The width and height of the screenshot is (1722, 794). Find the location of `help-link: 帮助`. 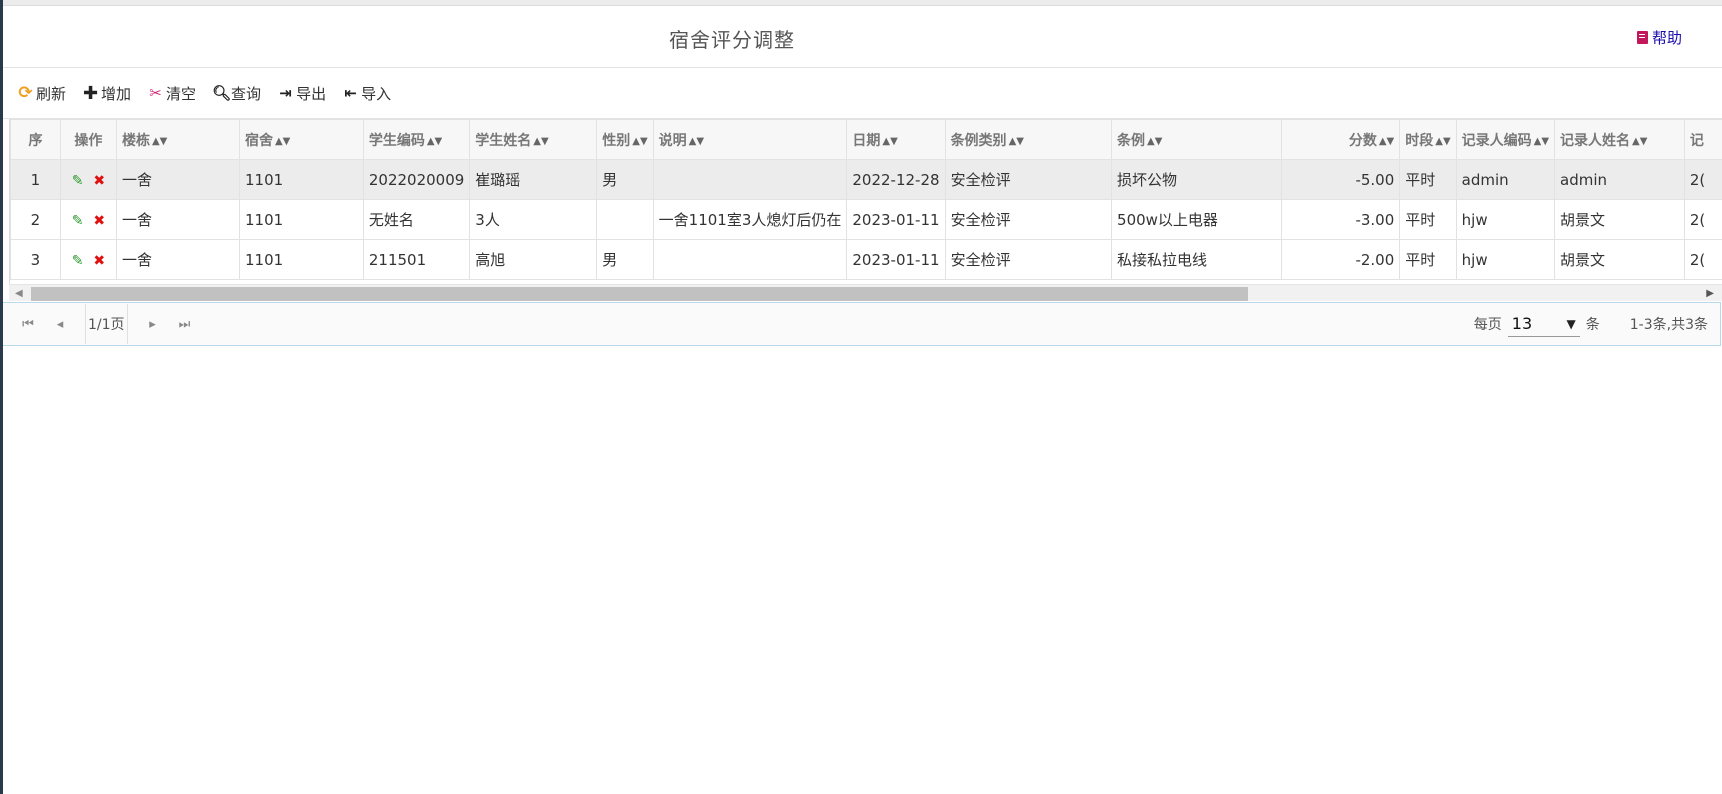

help-link: 帮助 is located at coordinates (1659, 37).